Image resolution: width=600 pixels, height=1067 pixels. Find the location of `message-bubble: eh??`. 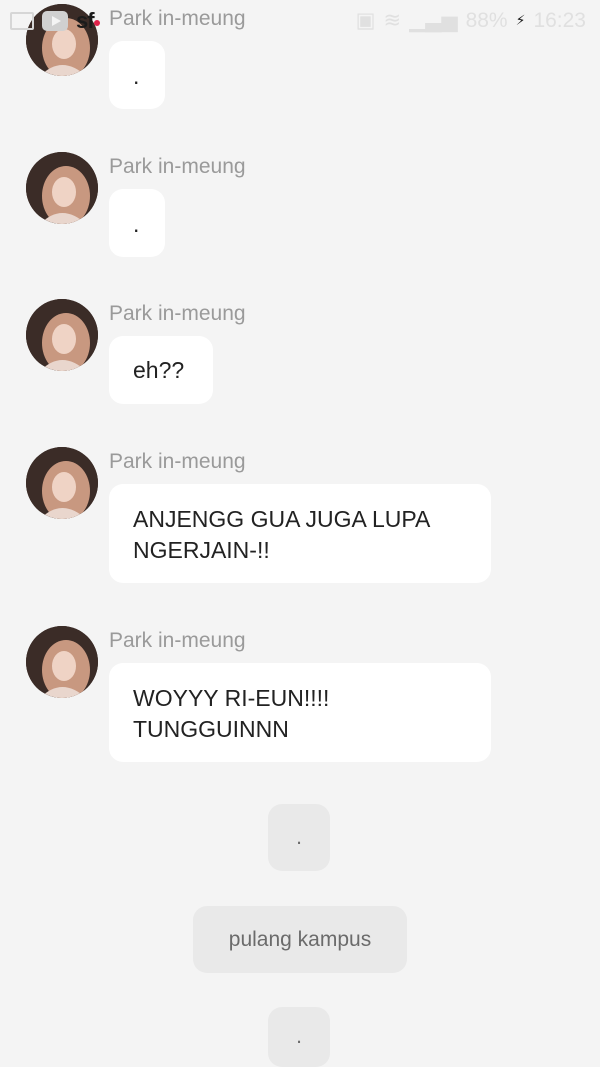

message-bubble: eh?? is located at coordinates (161, 370).